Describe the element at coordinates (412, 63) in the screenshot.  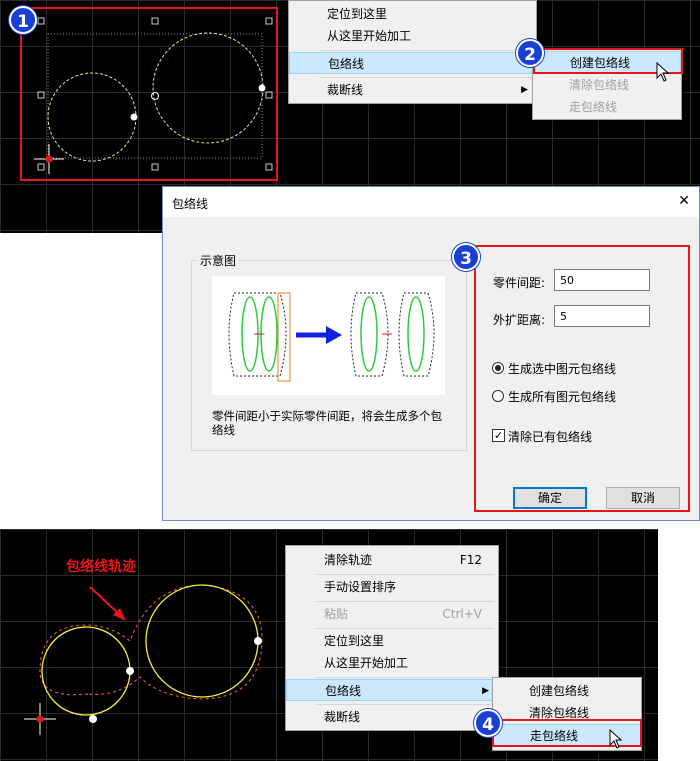
I see `menu-item-envelope: 包络线` at that location.